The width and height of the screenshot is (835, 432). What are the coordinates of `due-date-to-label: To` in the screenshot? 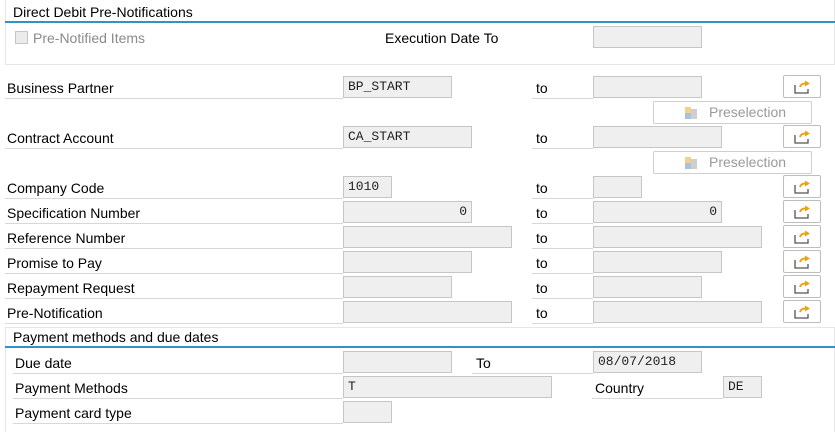 It's located at (483, 363).